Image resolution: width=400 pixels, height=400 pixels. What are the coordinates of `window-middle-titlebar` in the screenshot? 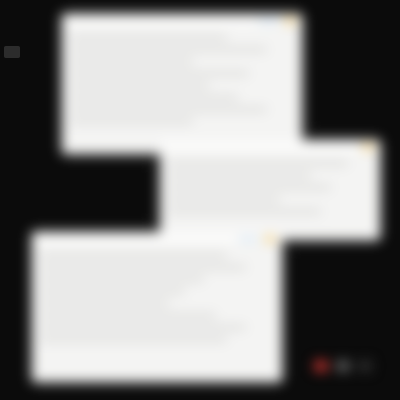 It's located at (270, 147).